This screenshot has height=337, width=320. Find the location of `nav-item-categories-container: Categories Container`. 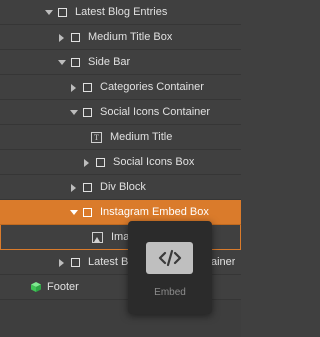

nav-item-categories-container: Categories Container is located at coordinates (120, 87).